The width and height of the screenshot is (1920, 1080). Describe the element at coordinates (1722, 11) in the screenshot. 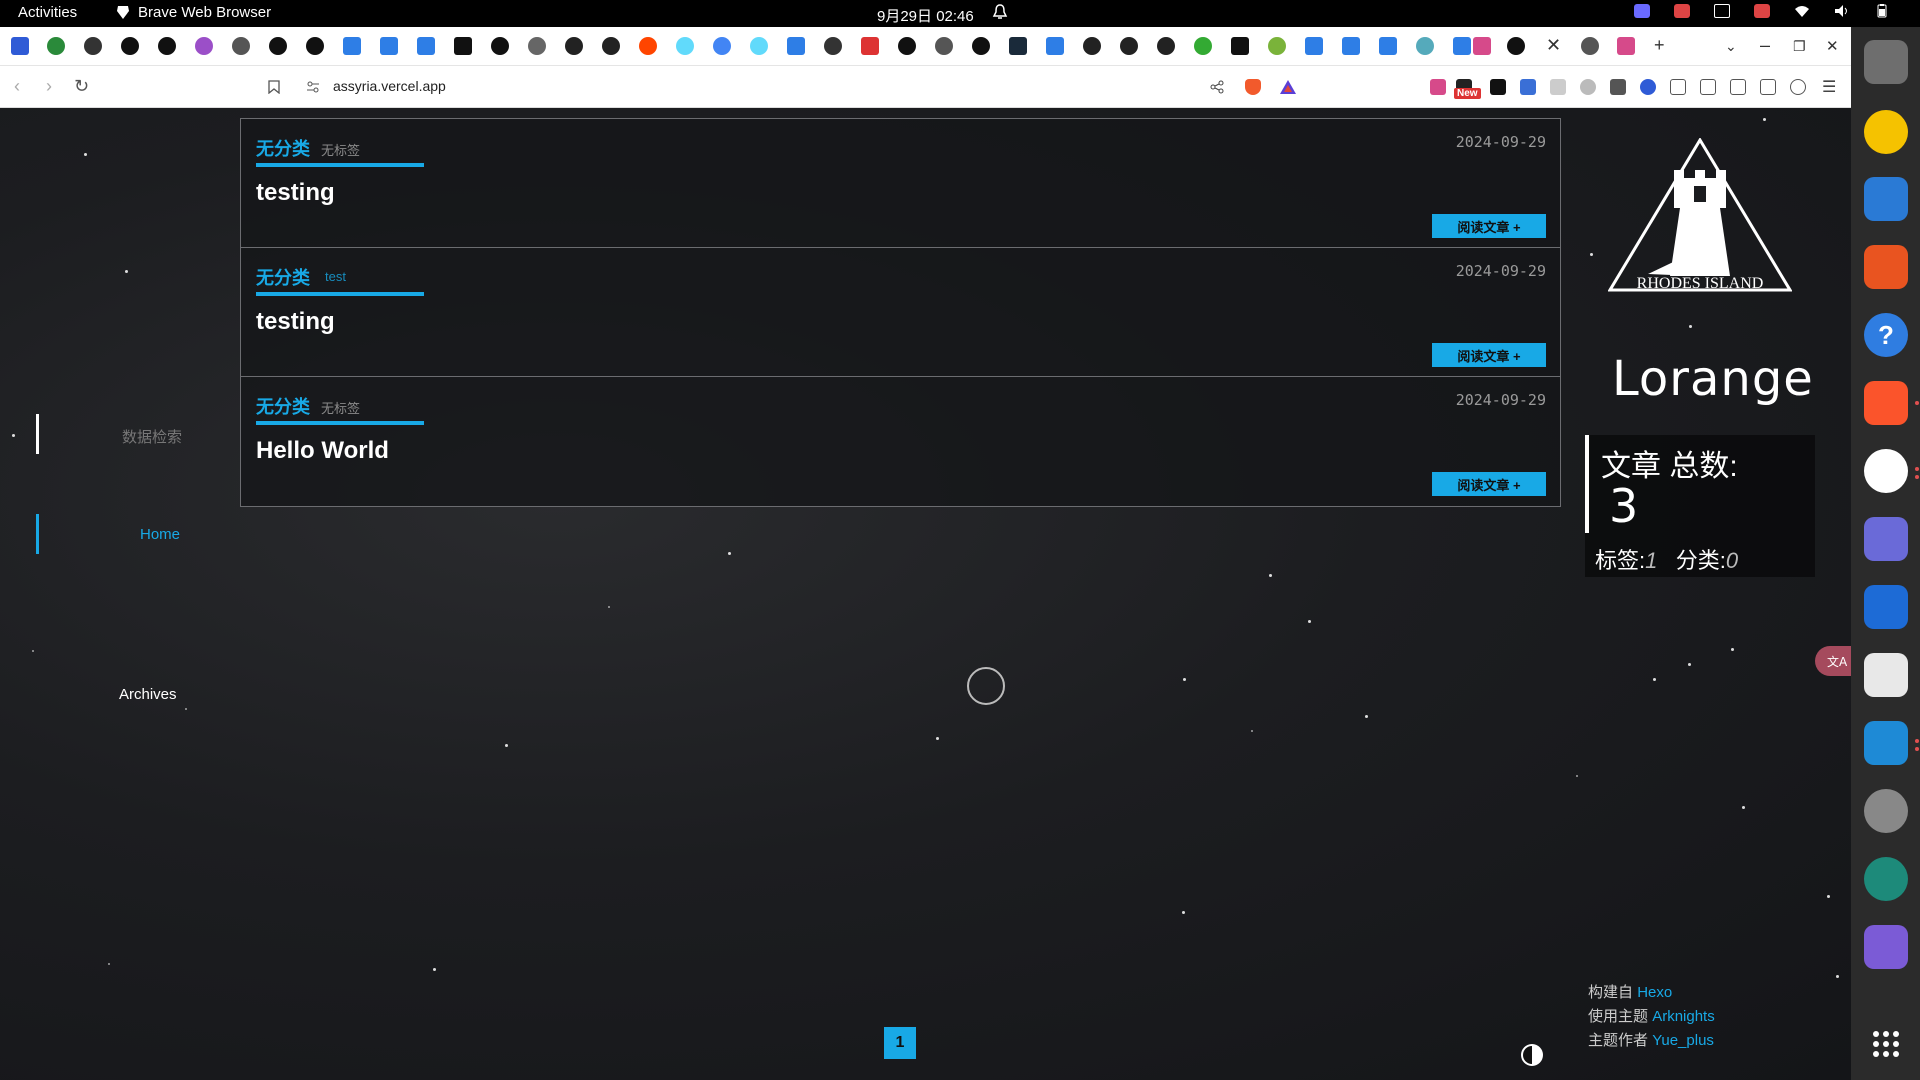

I see `keyboard-icon` at that location.